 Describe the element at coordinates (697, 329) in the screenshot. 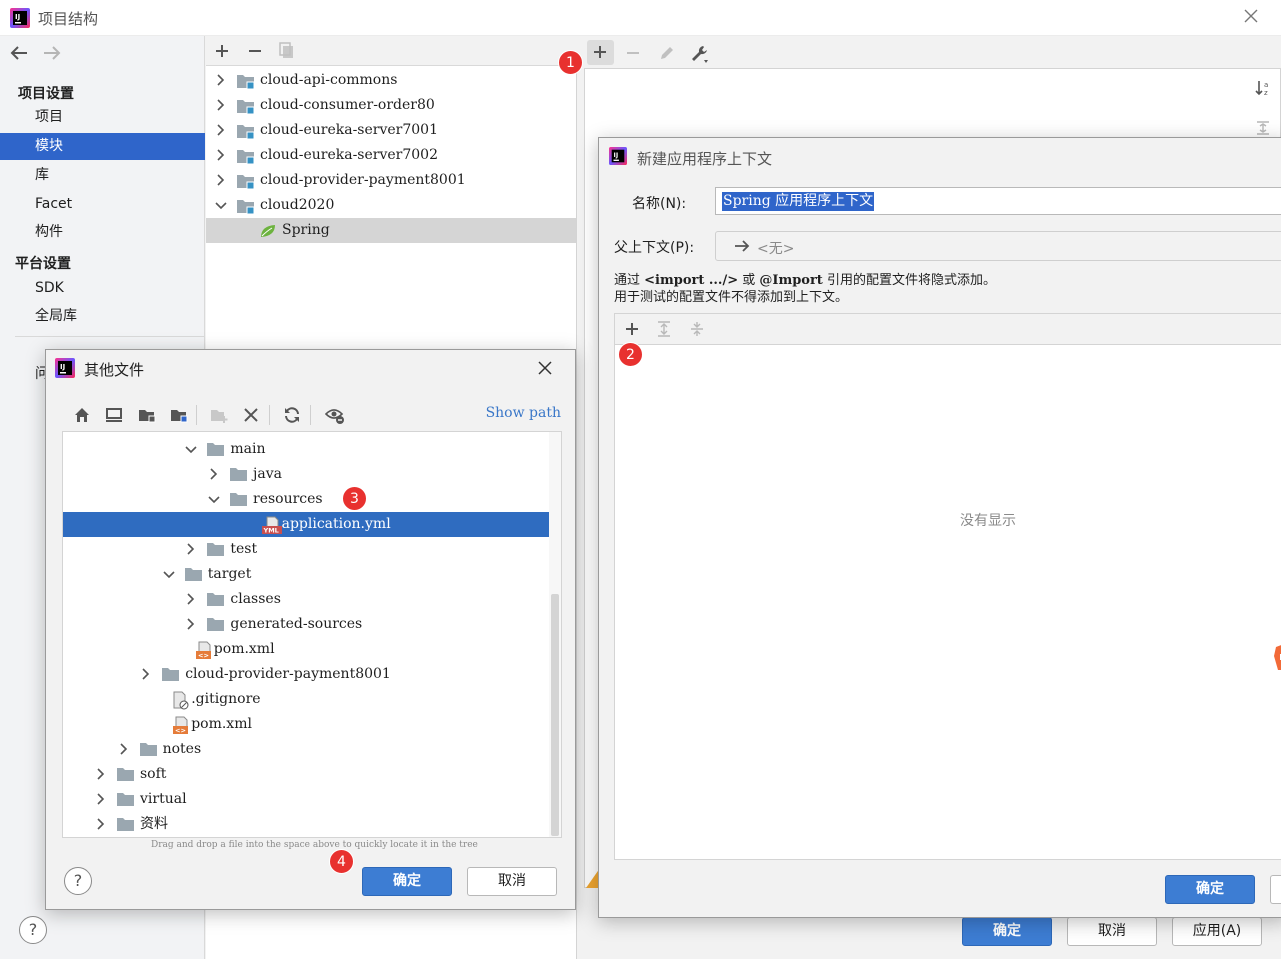

I see `collapse-all-icon` at that location.